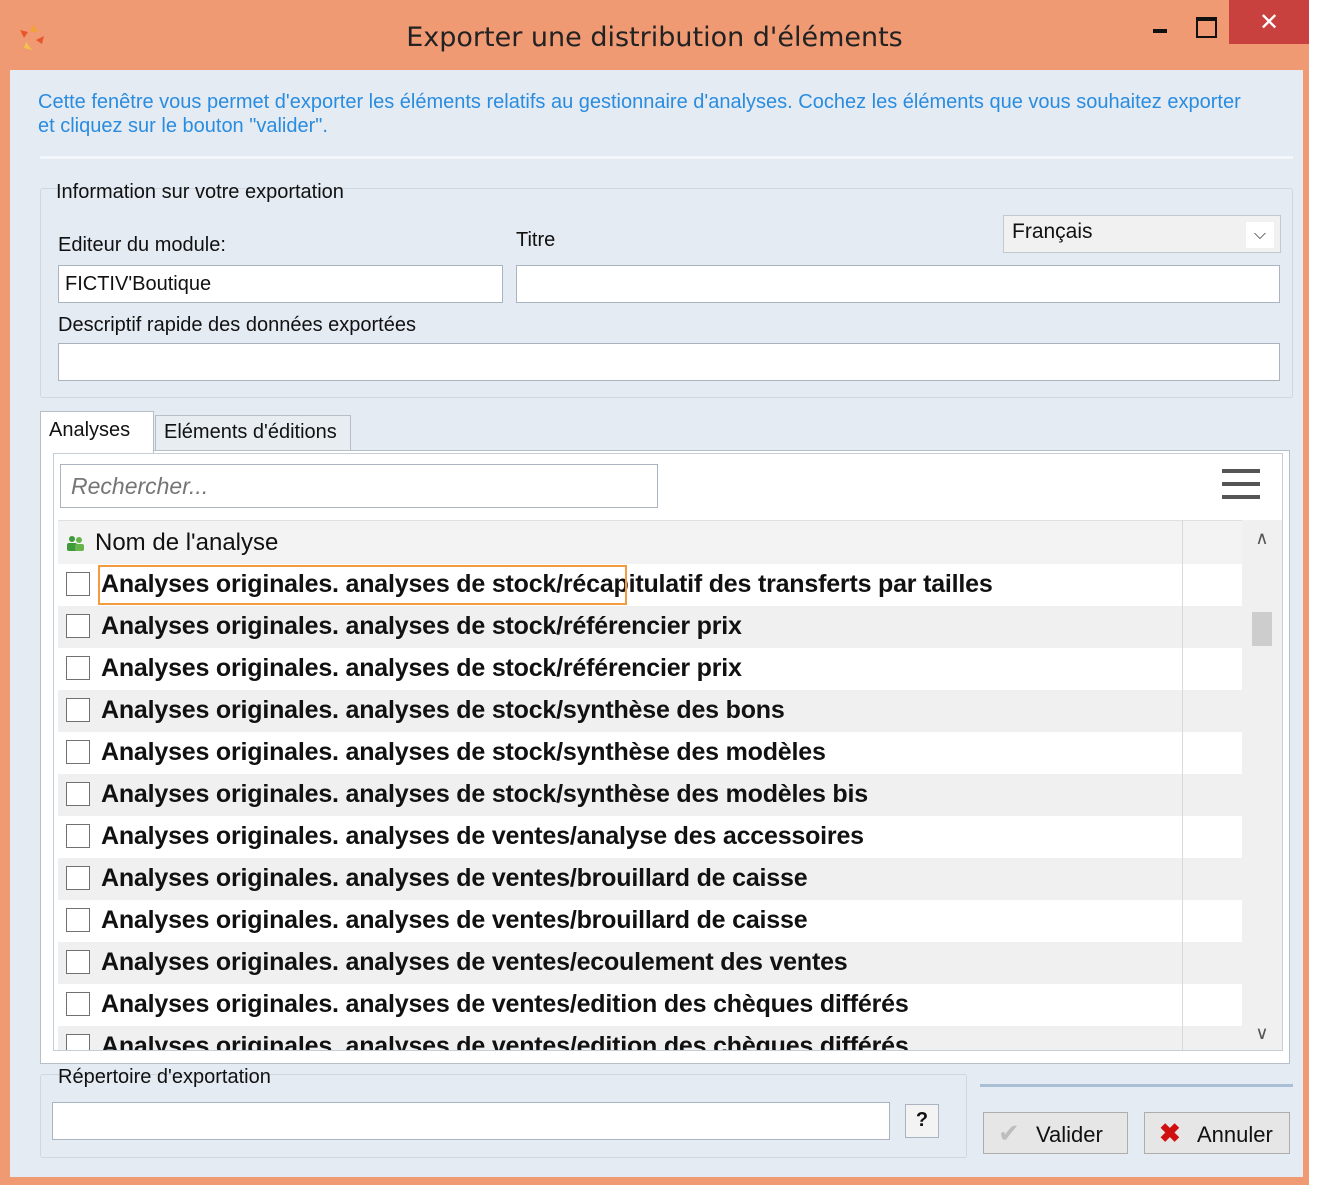 This screenshot has width=1320, height=1185. Describe the element at coordinates (898, 284) in the screenshot. I see `title-field` at that location.